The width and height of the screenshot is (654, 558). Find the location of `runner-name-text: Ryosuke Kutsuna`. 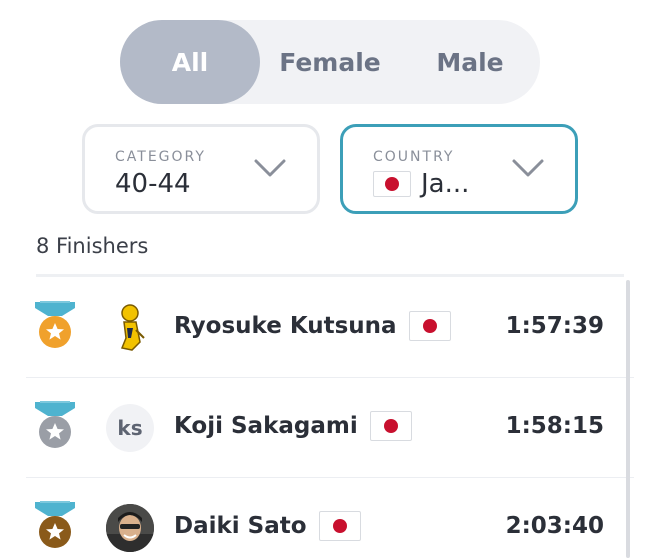

runner-name-text: Ryosuke Kutsuna is located at coordinates (285, 326).